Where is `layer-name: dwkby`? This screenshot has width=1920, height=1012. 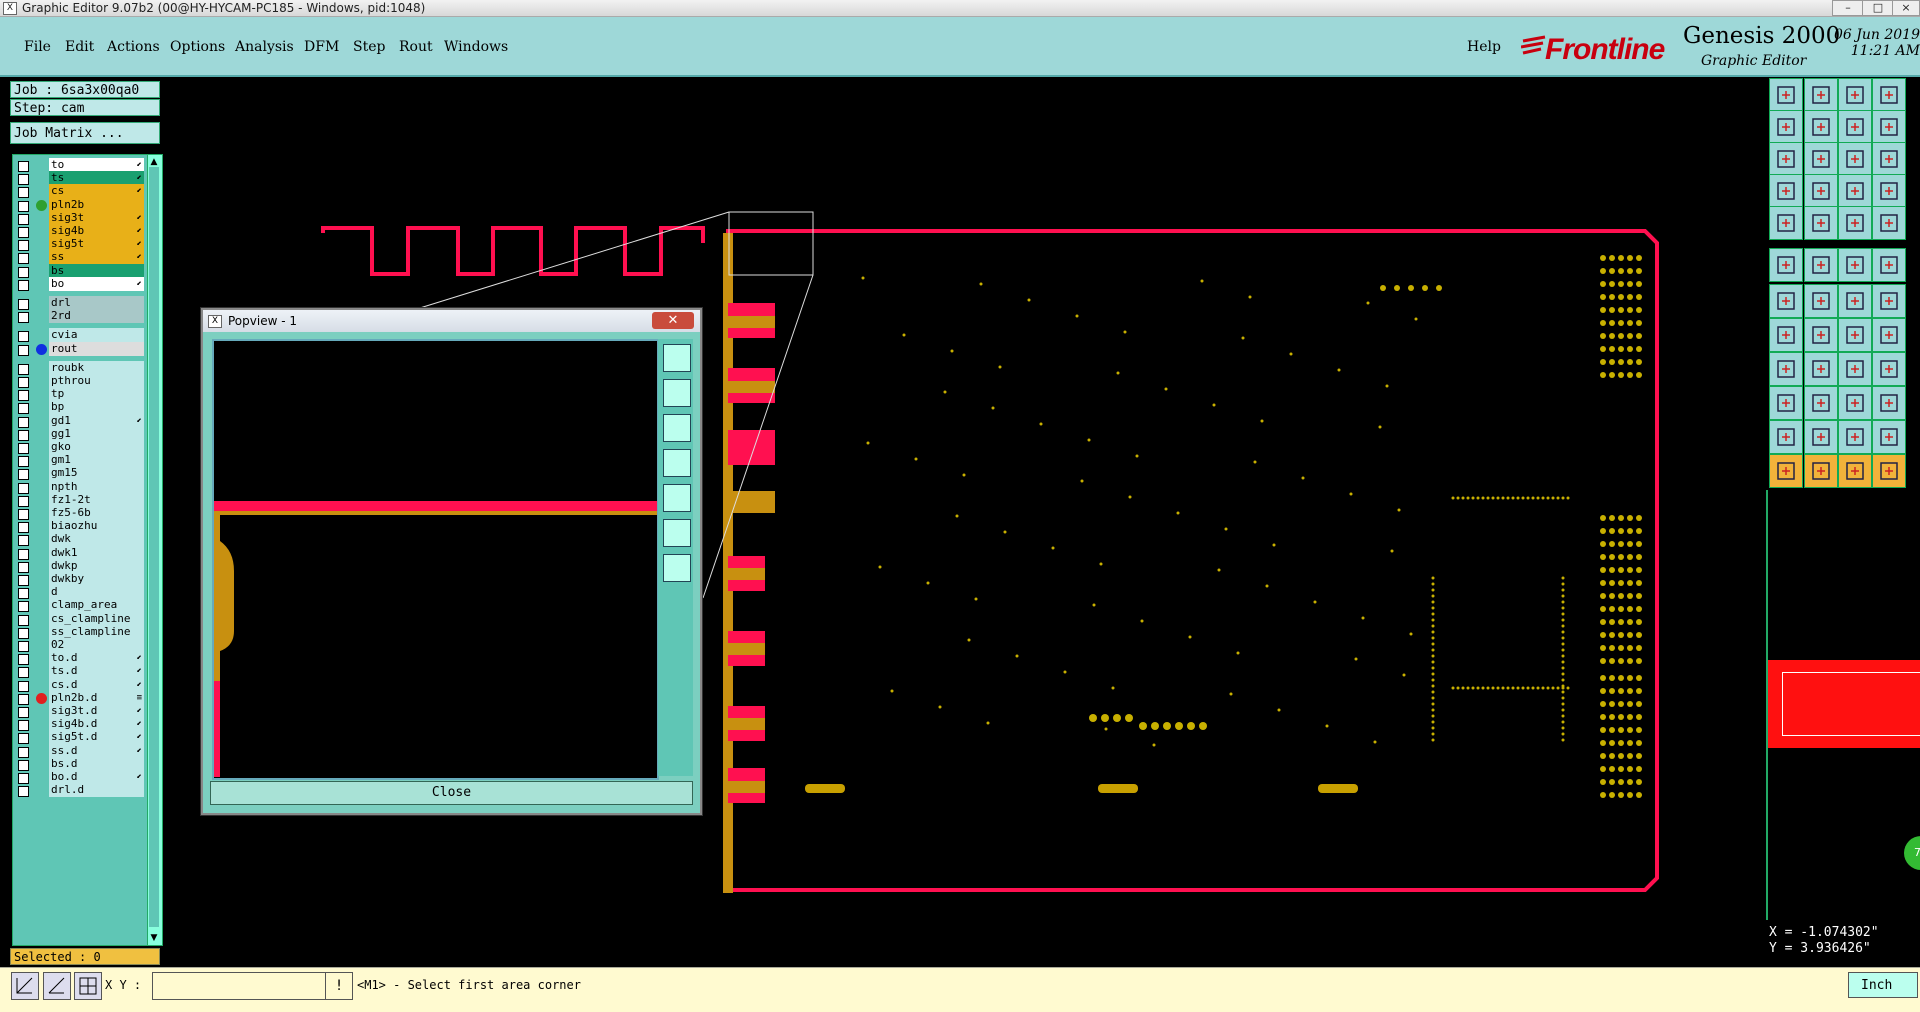 layer-name: dwkby is located at coordinates (96, 579).